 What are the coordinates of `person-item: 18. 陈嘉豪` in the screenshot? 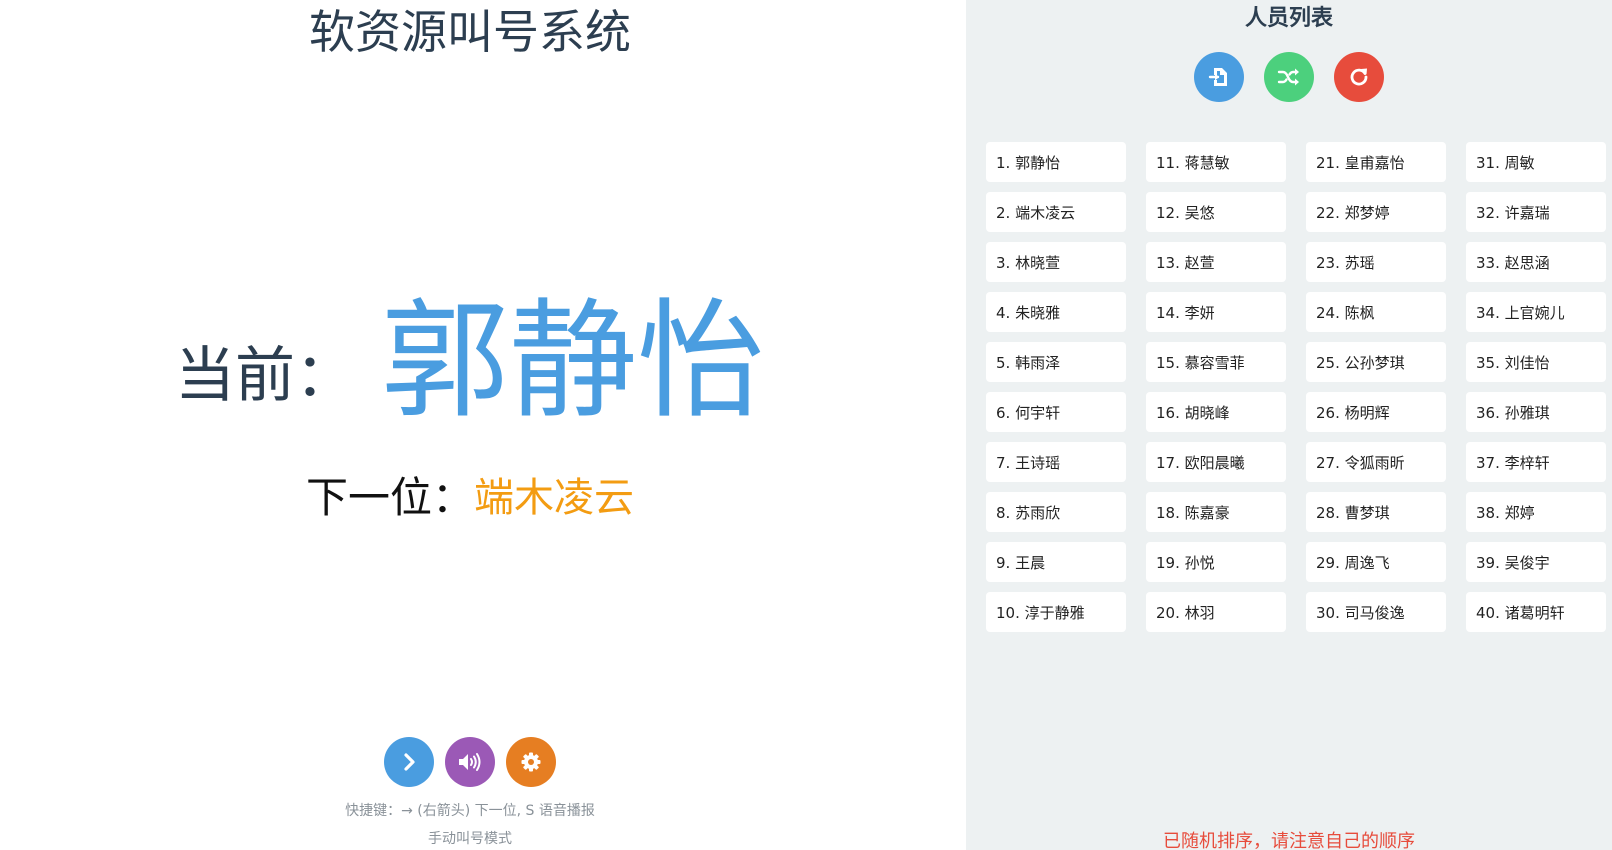 It's located at (1216, 512).